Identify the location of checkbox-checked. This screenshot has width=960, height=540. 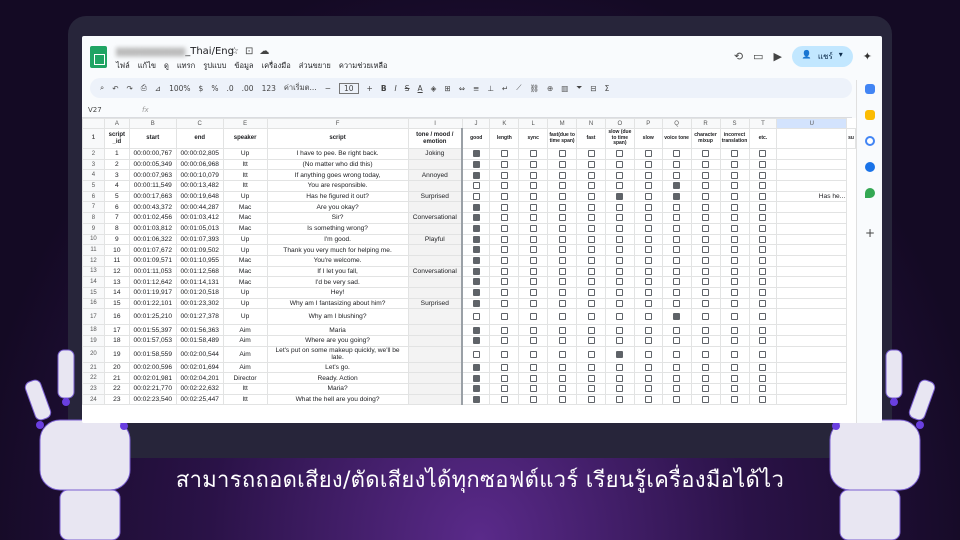
(476, 330).